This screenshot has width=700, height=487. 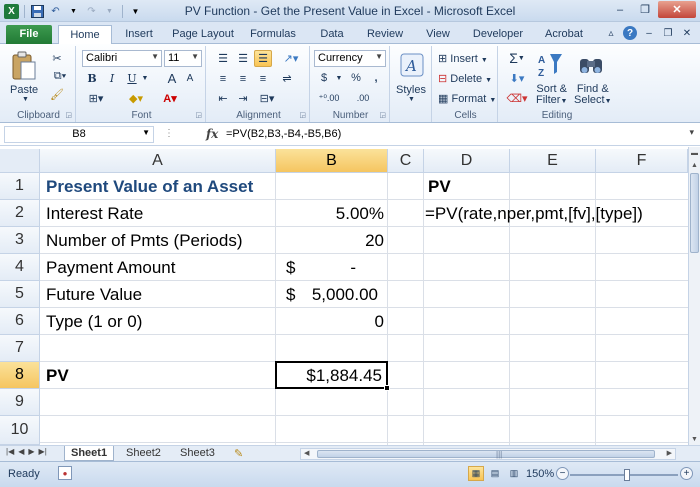 What do you see at coordinates (350, 58) in the screenshot?
I see `number-format-combo: Currency ▼` at bounding box center [350, 58].